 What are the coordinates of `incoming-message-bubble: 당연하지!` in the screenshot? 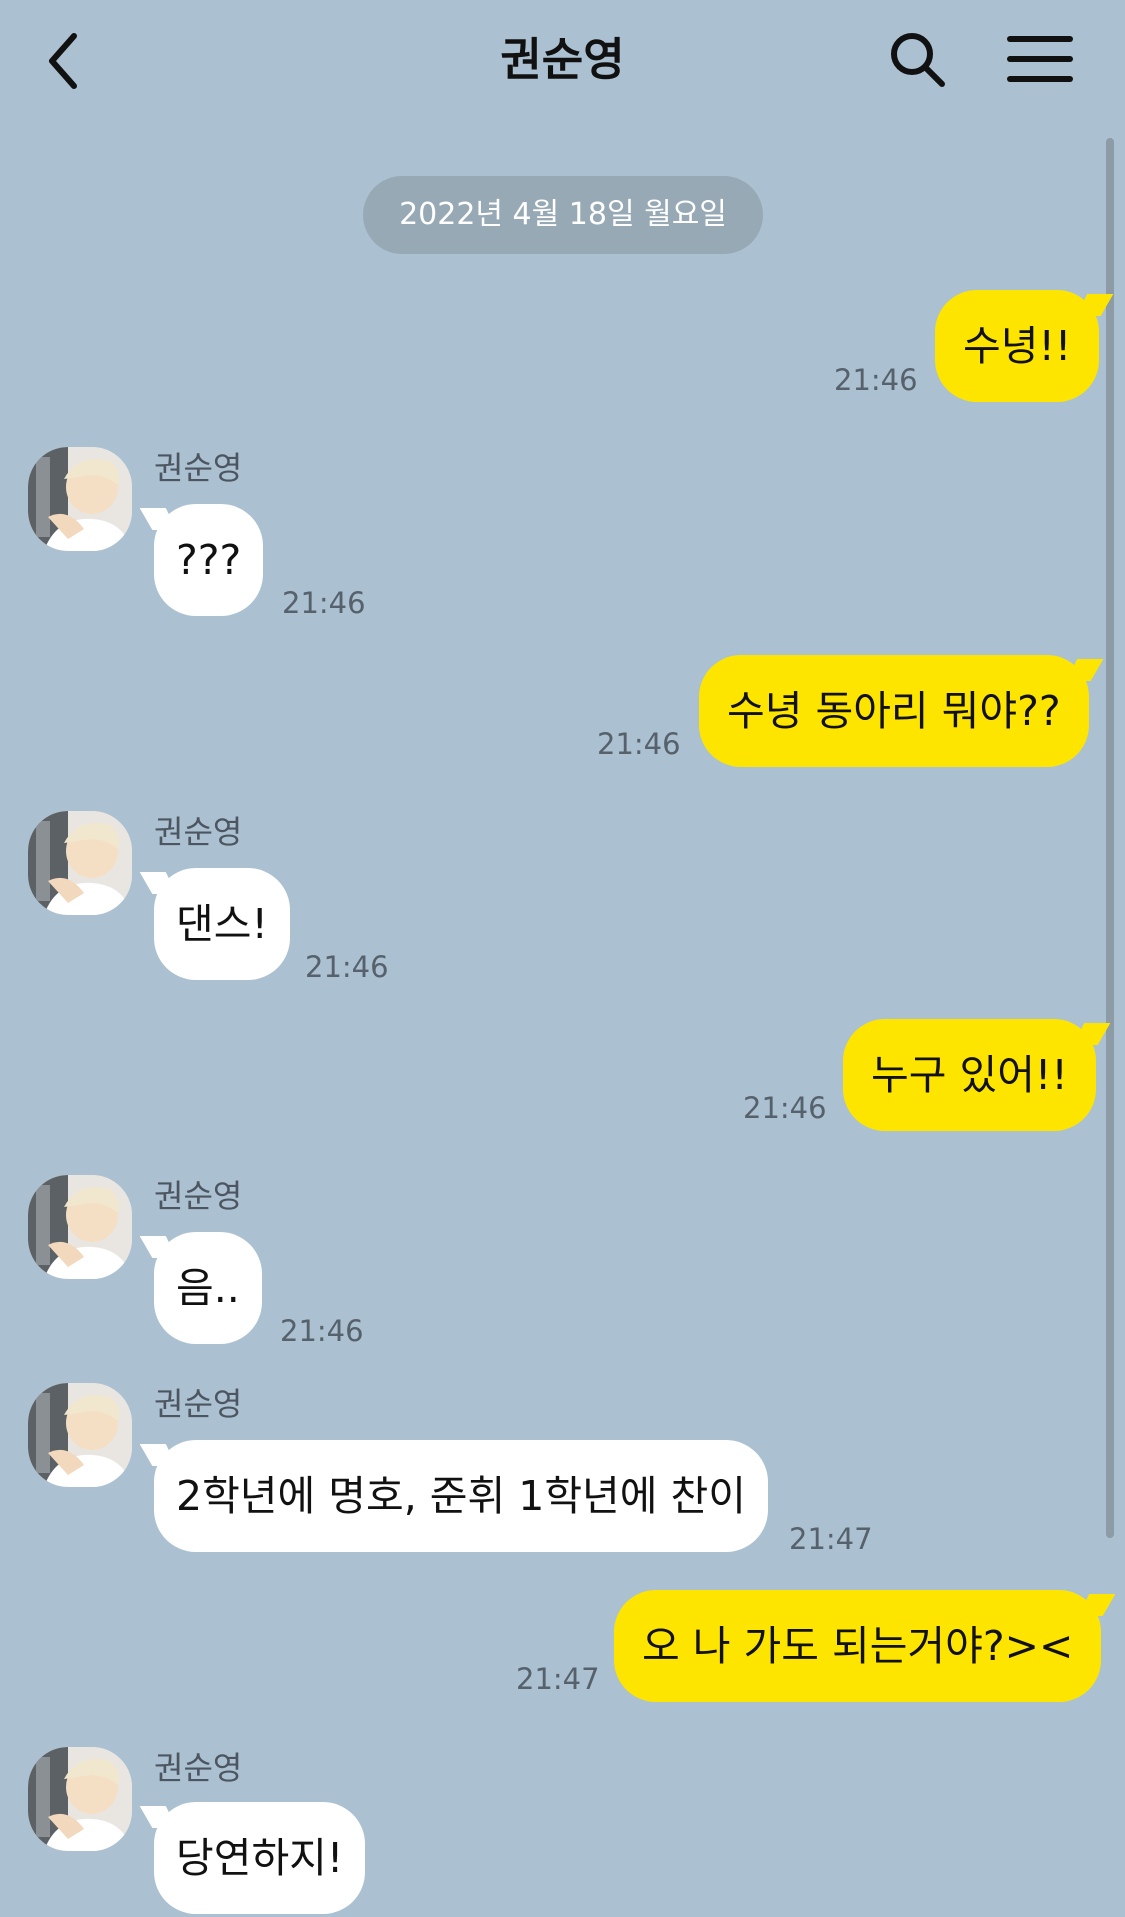 It's located at (260, 1858).